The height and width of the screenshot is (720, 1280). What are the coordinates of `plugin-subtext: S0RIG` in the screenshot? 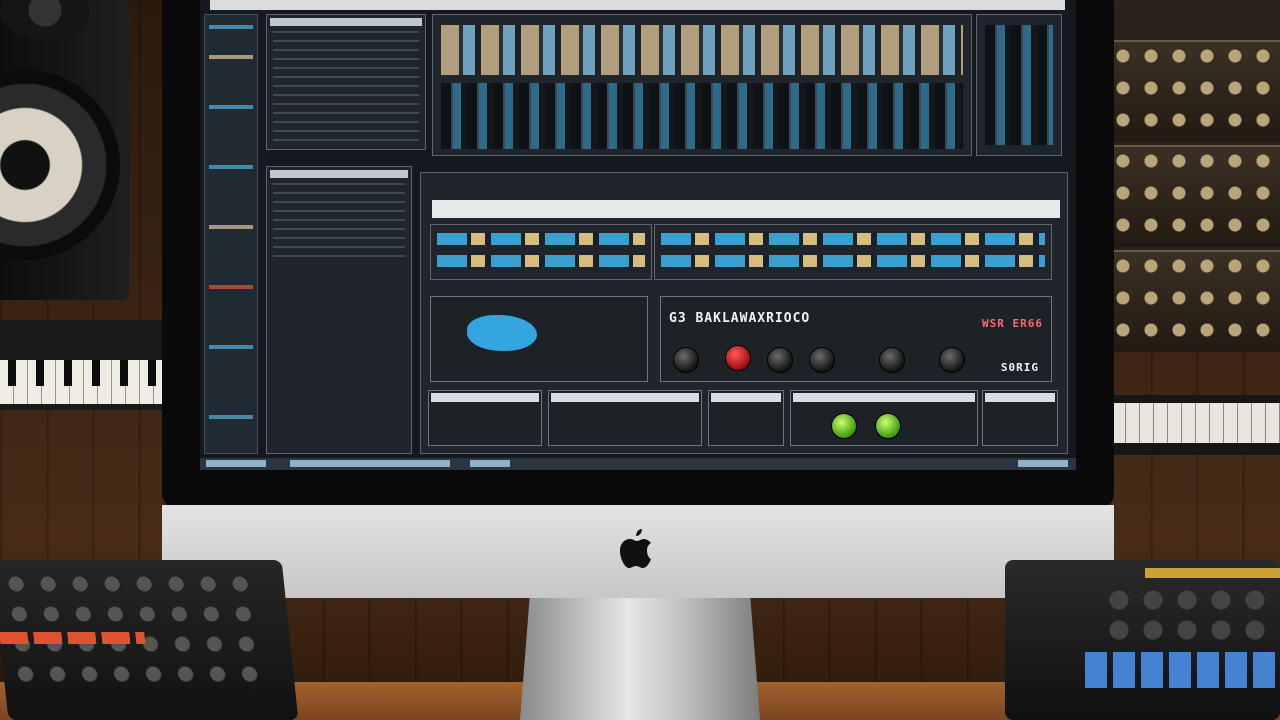 It's located at (1019, 367).